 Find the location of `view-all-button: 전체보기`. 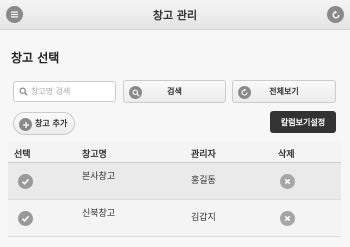

view-all-button: 전체보기 is located at coordinates (284, 91).